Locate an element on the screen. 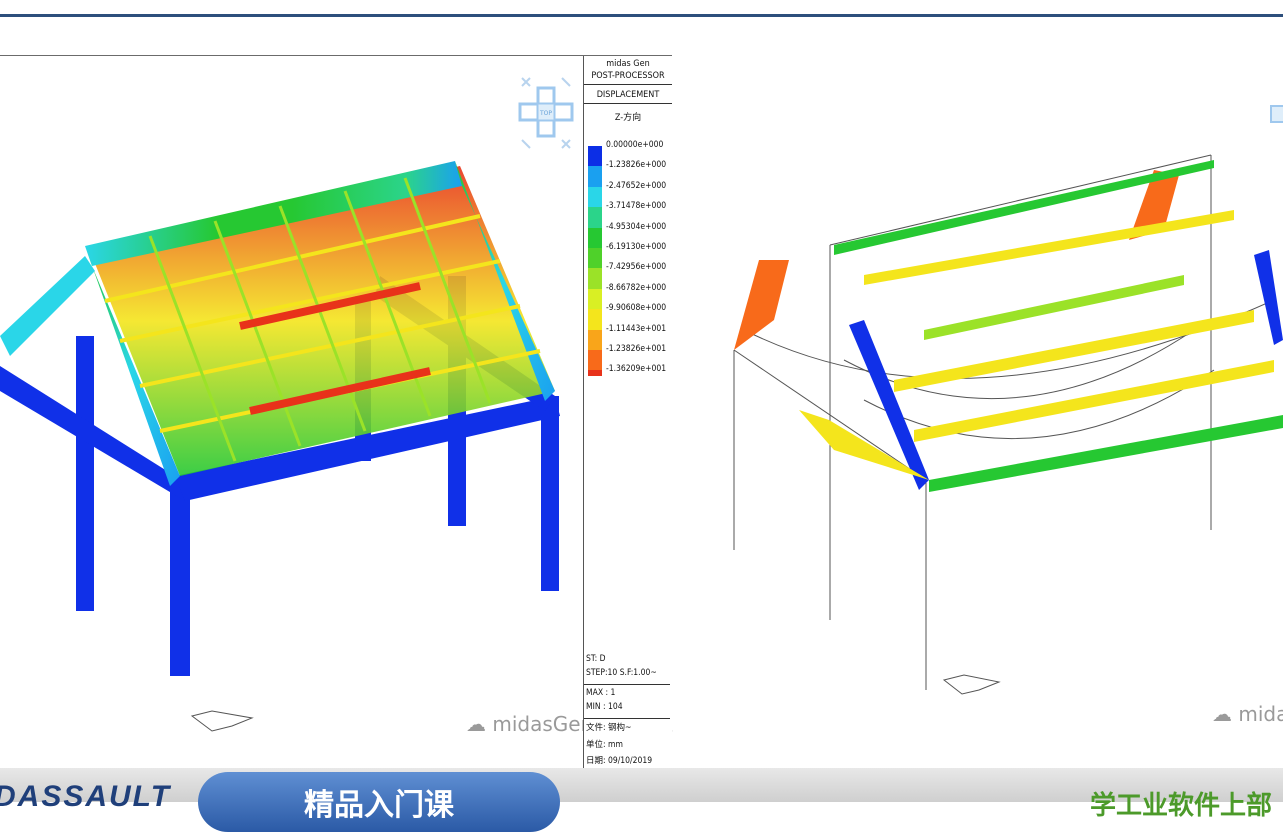  course-button: 精品入门课 is located at coordinates (379, 802).